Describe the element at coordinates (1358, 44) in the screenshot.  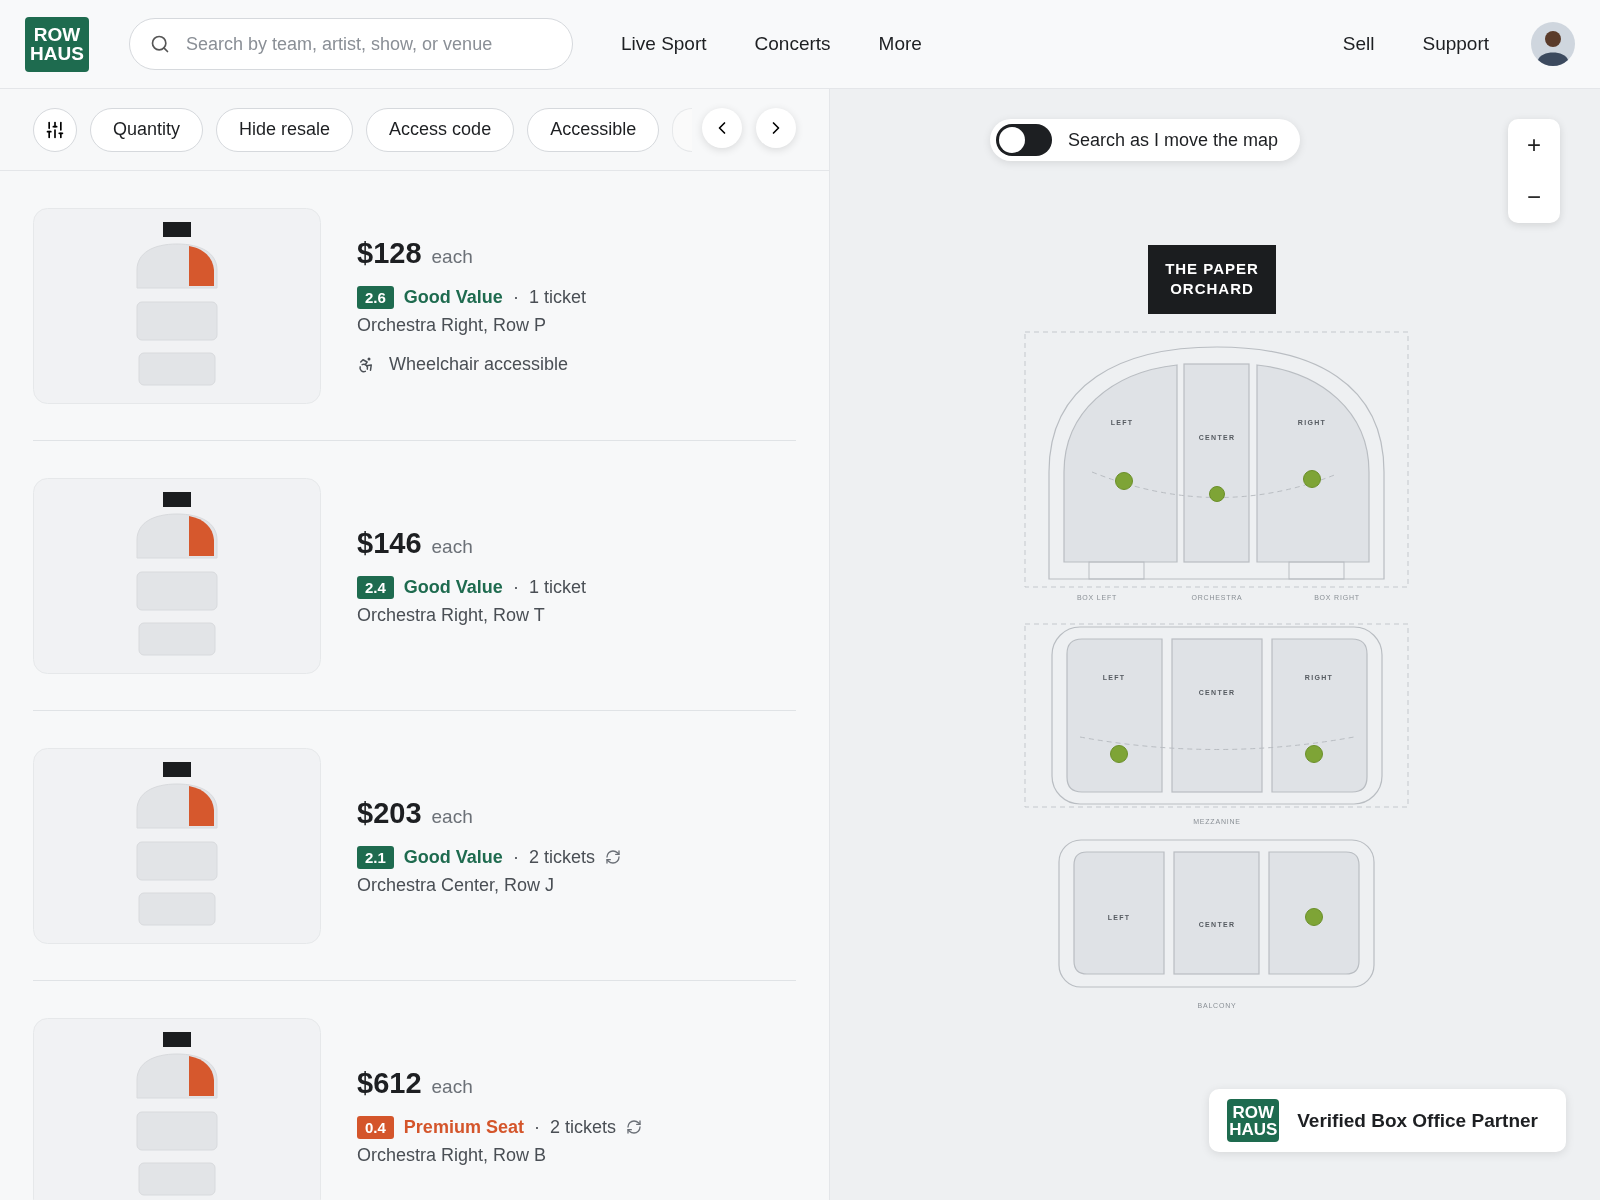
I see `nav-link: Sell` at that location.